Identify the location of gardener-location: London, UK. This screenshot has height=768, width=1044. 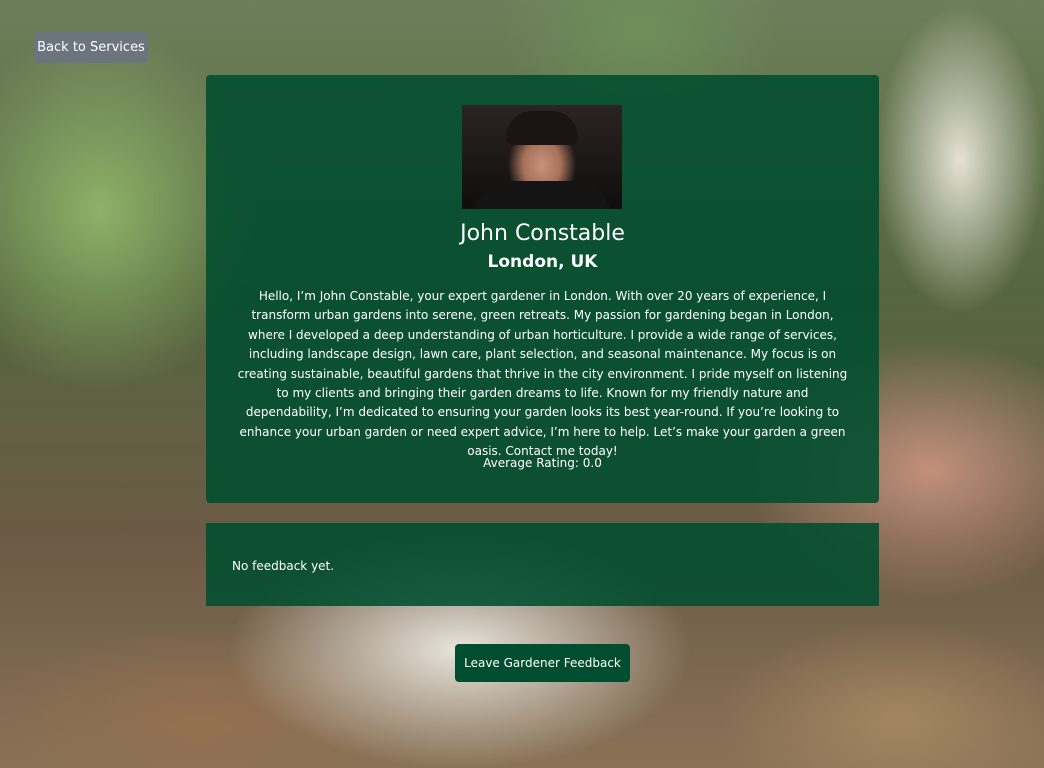
(542, 262).